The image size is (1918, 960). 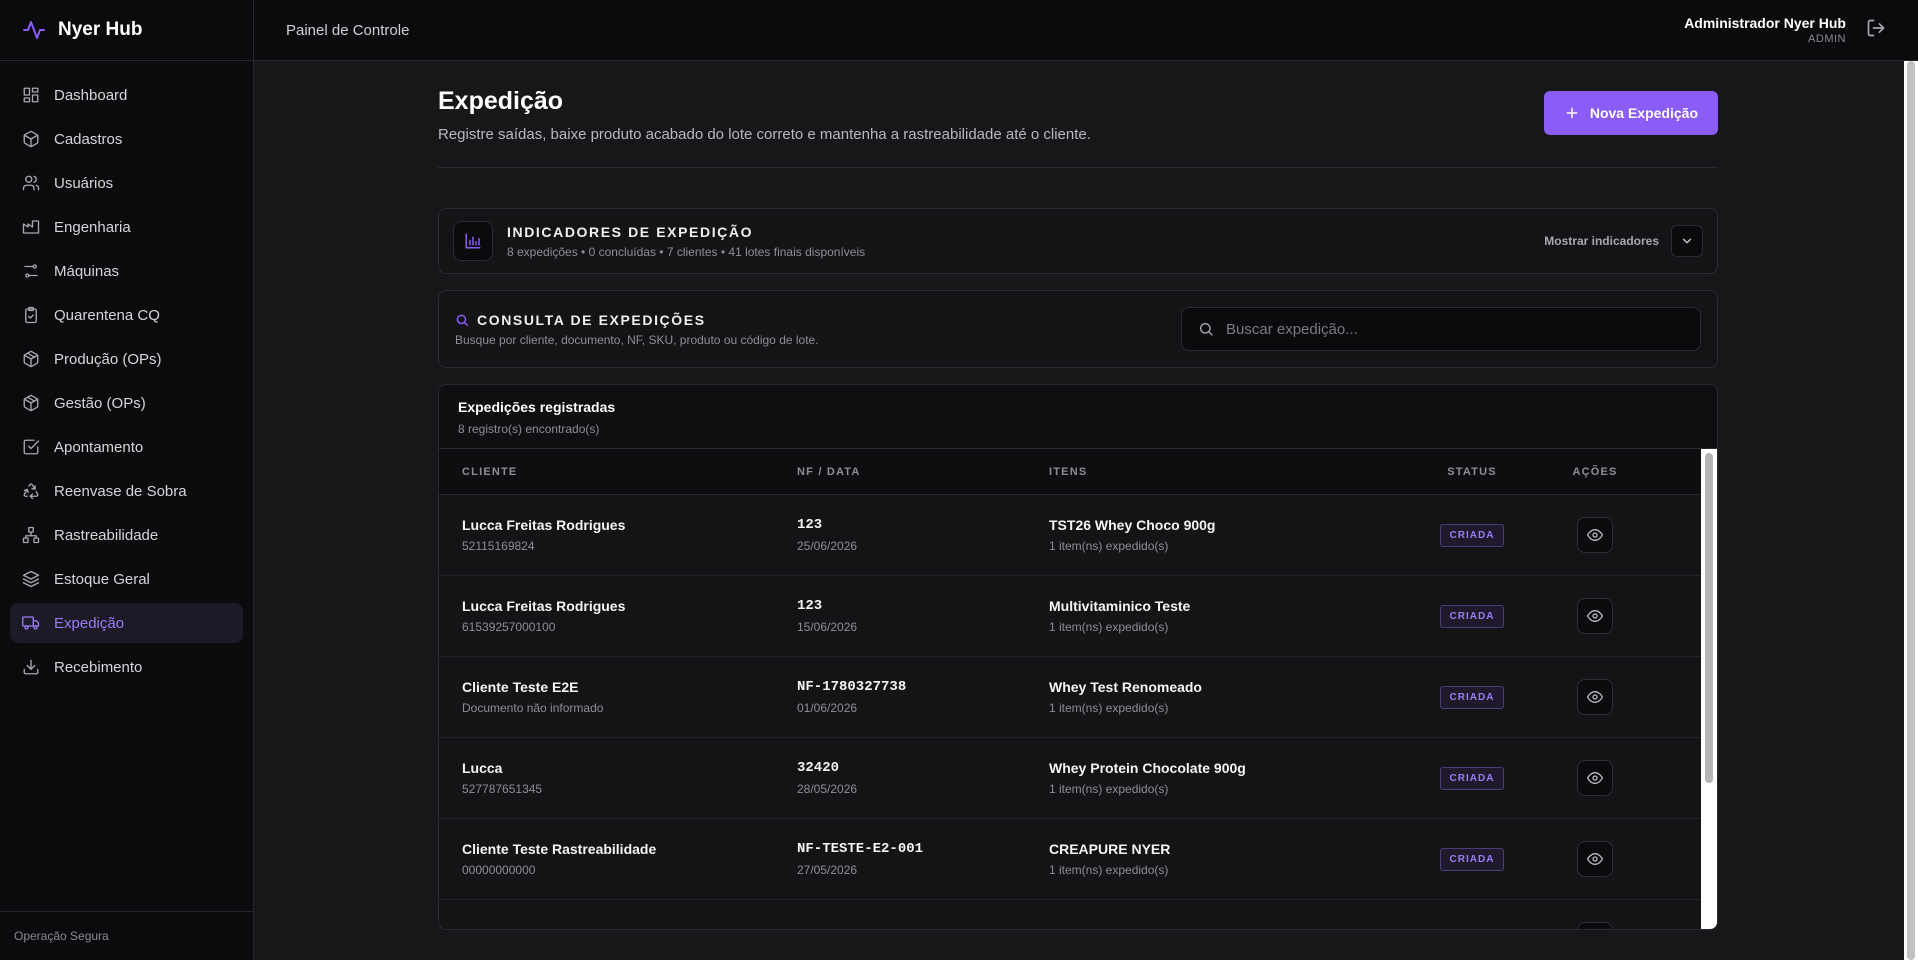 What do you see at coordinates (348, 30) in the screenshot?
I see `topbar-title: Painel de Controle` at bounding box center [348, 30].